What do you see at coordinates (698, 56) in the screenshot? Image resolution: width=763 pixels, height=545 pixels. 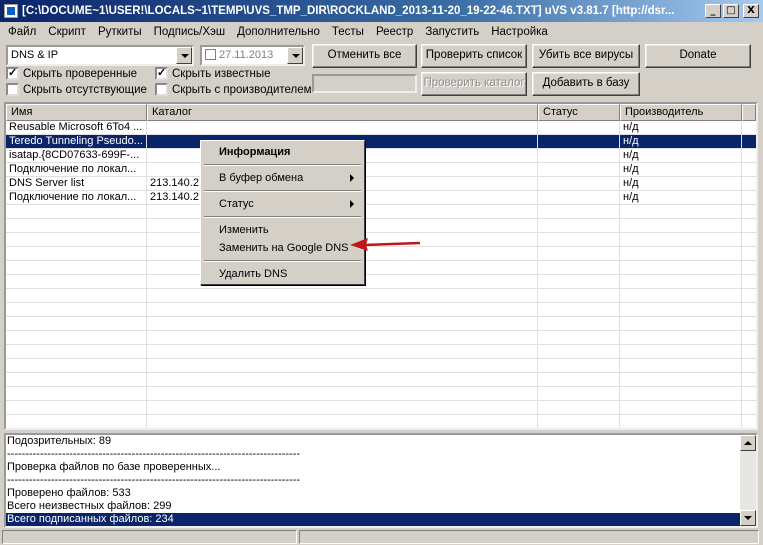 I see `donate-button: Donate` at bounding box center [698, 56].